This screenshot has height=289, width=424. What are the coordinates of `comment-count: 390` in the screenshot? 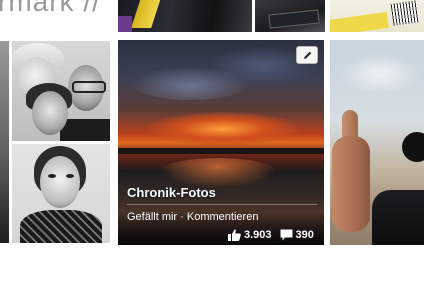 It's located at (305, 235).